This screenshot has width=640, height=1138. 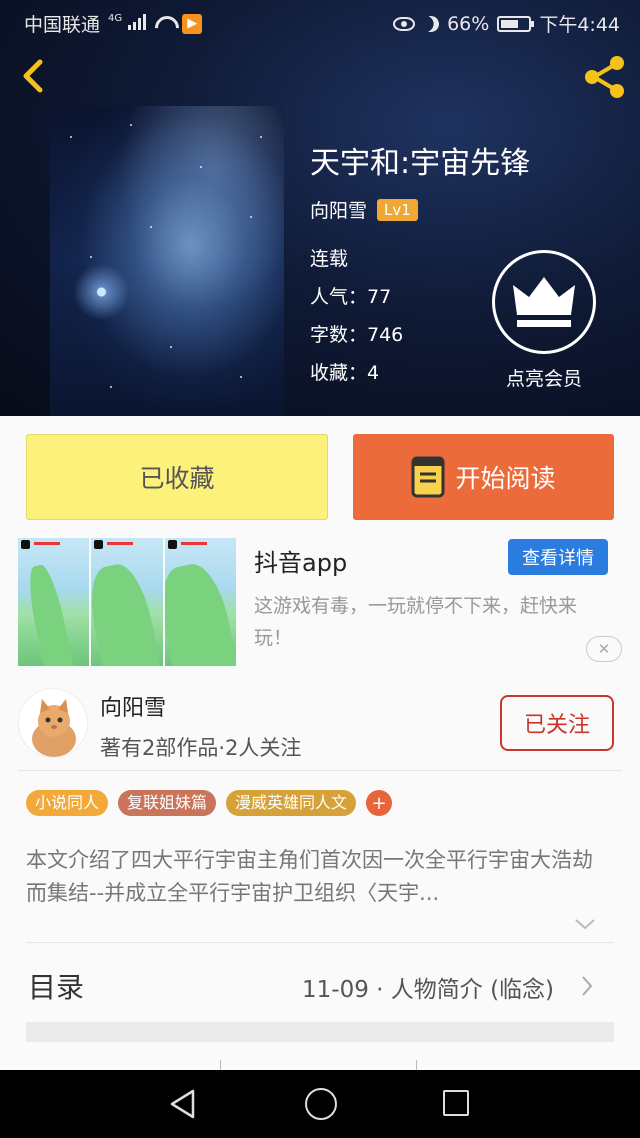 What do you see at coordinates (56, 986) in the screenshot?
I see `toc-title: 目录` at bounding box center [56, 986].